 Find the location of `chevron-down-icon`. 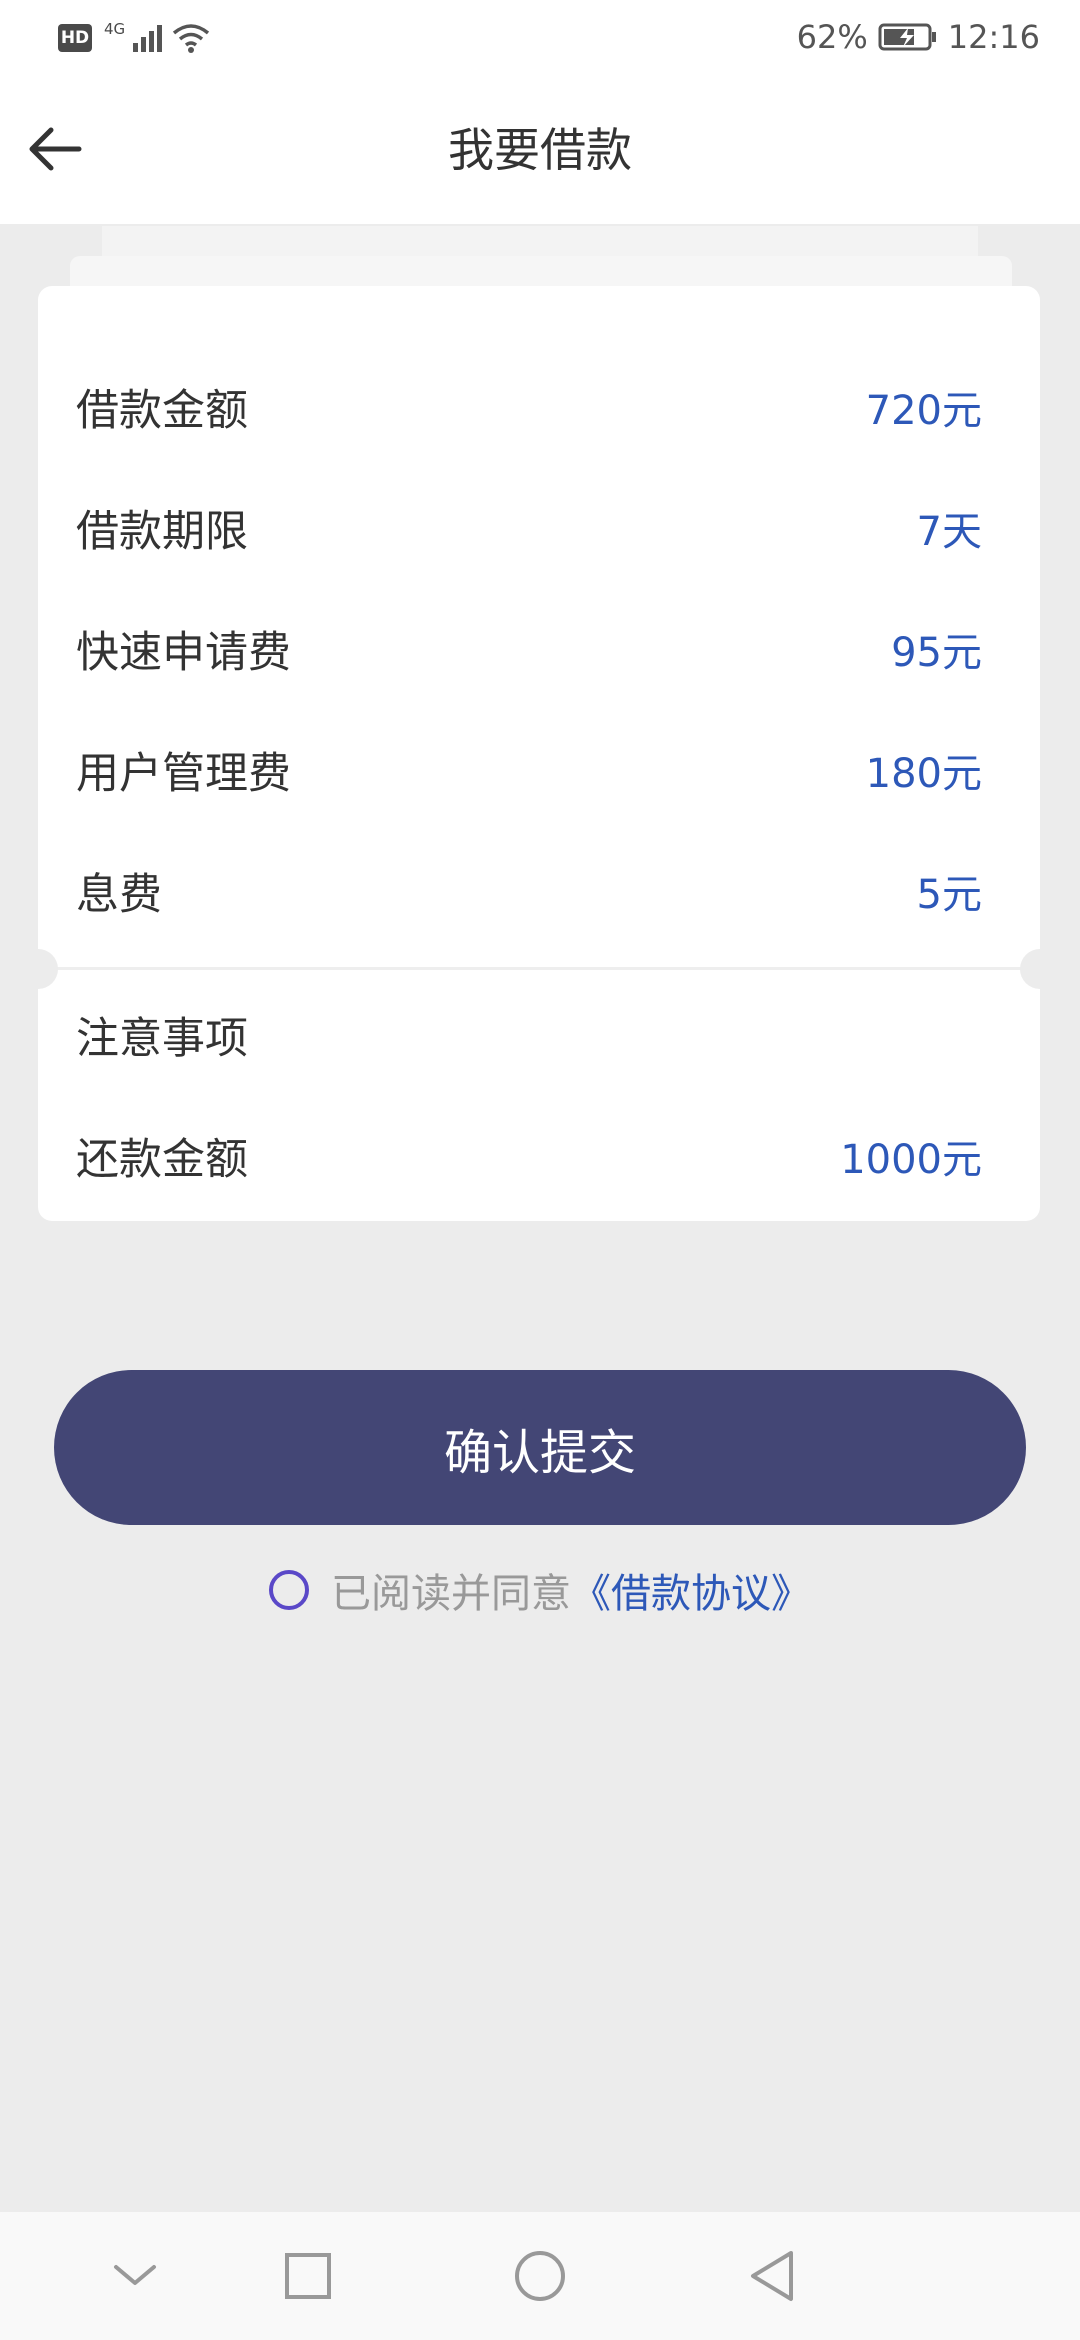

chevron-down-icon is located at coordinates (135, 2275).